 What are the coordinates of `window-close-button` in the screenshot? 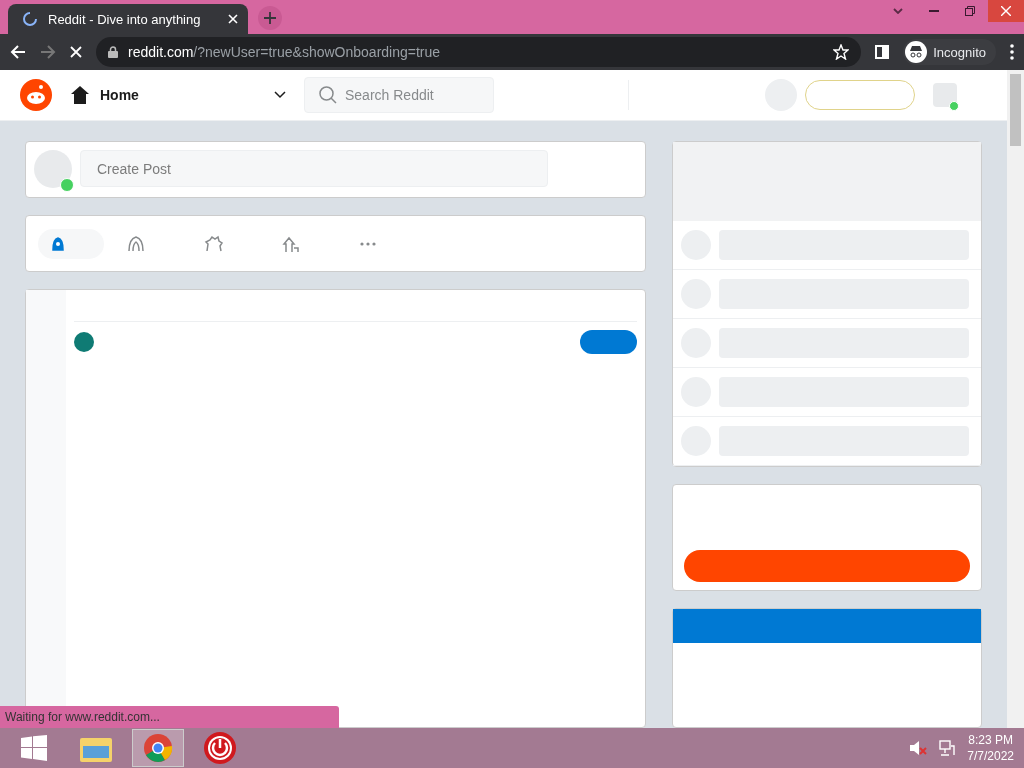 It's located at (1006, 11).